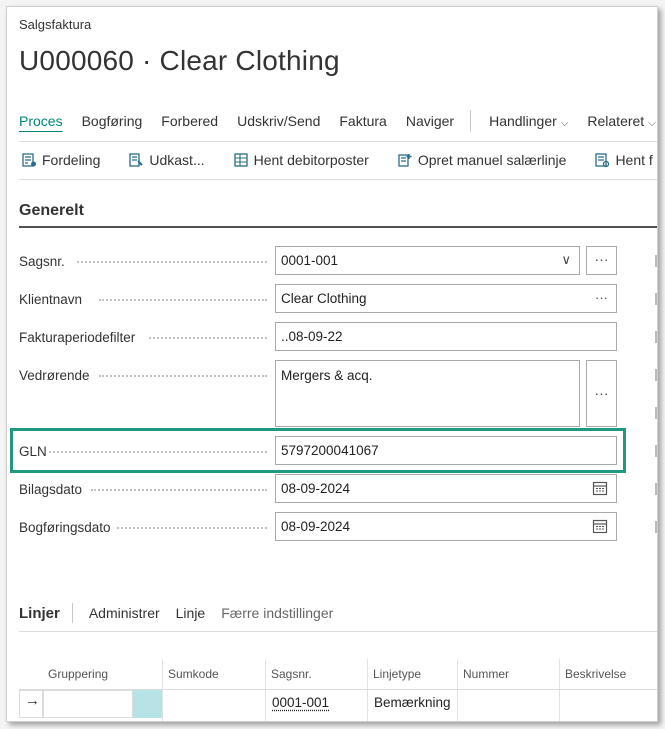 This screenshot has height=729, width=665. Describe the element at coordinates (338, 141) in the screenshot. I see `menu-divider` at that location.